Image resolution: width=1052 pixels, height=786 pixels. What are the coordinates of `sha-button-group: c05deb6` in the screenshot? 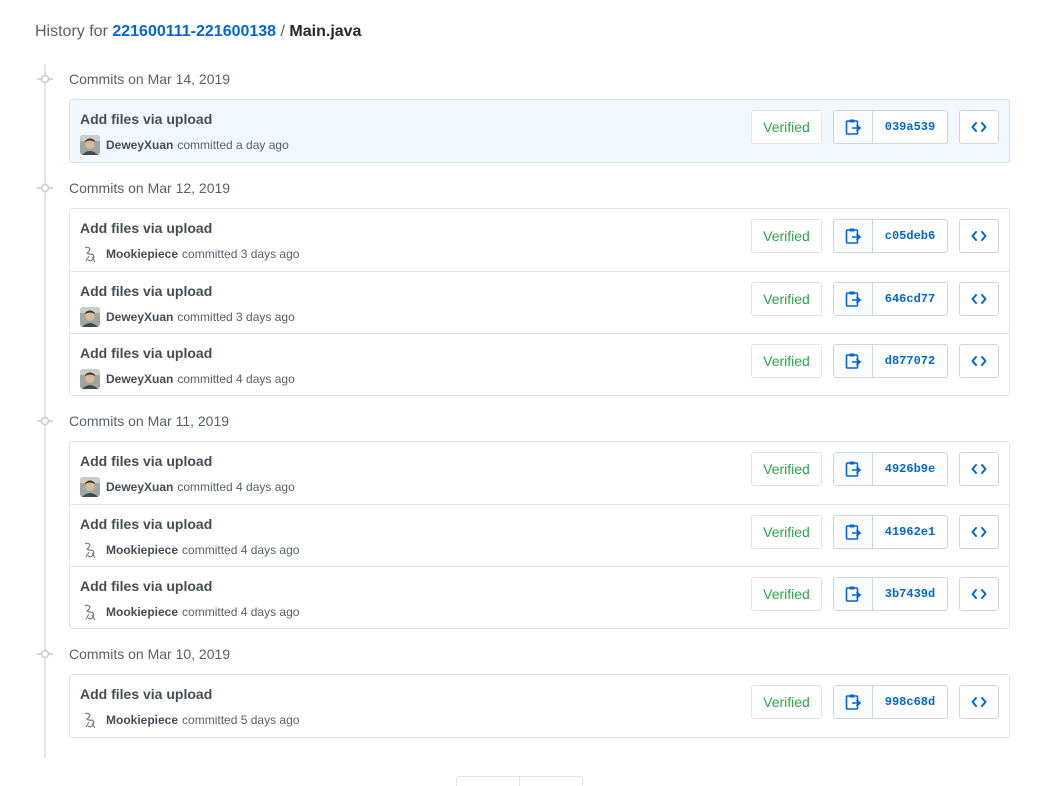 It's located at (890, 236).